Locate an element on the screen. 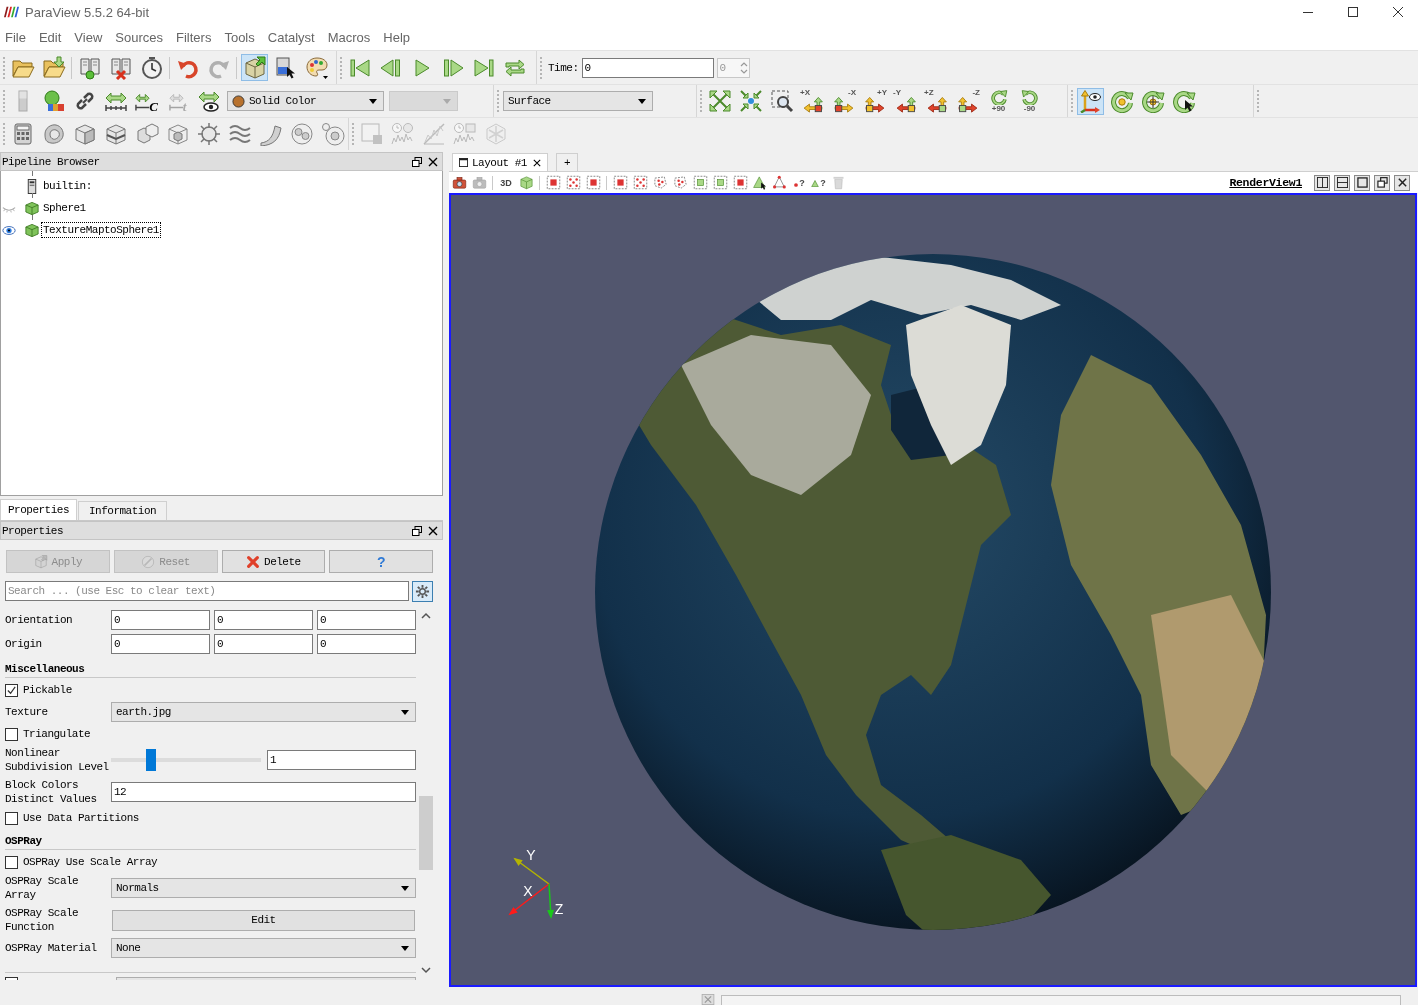  menu-item: Help is located at coordinates (397, 37).